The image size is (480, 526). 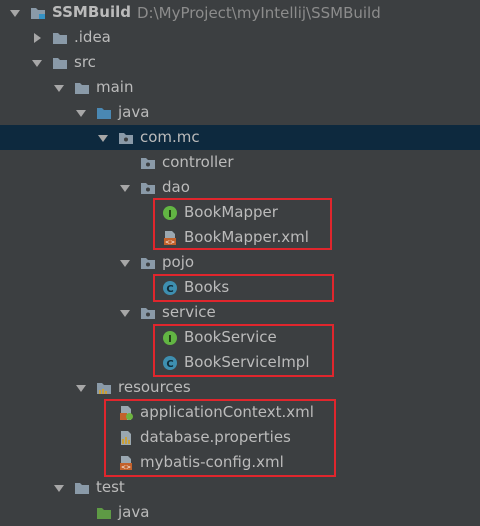 What do you see at coordinates (170, 137) in the screenshot?
I see `tree-node-label: com.mc` at bounding box center [170, 137].